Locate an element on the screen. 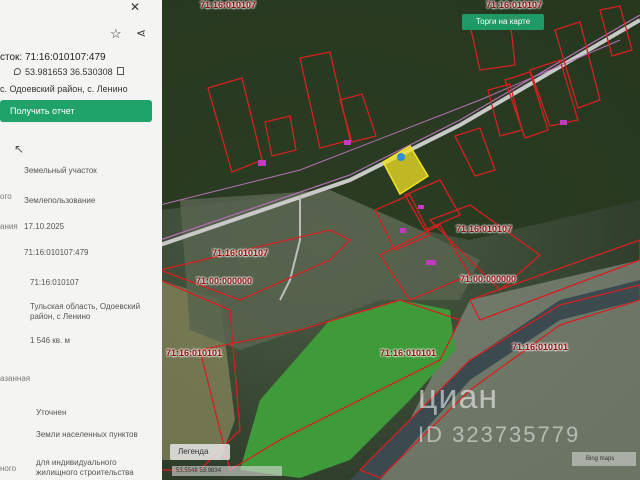 This screenshot has width=640, height=480. field-label: ного is located at coordinates (8, 468).